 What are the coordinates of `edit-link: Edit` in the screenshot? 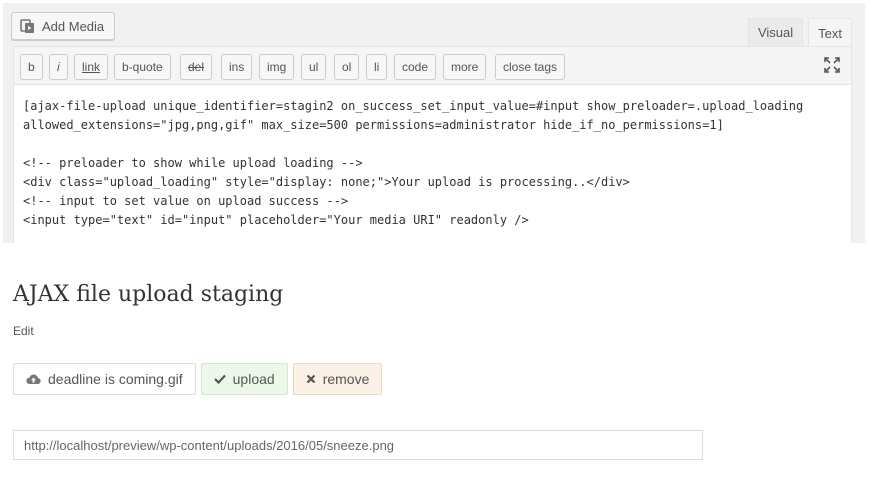 It's located at (23, 331).